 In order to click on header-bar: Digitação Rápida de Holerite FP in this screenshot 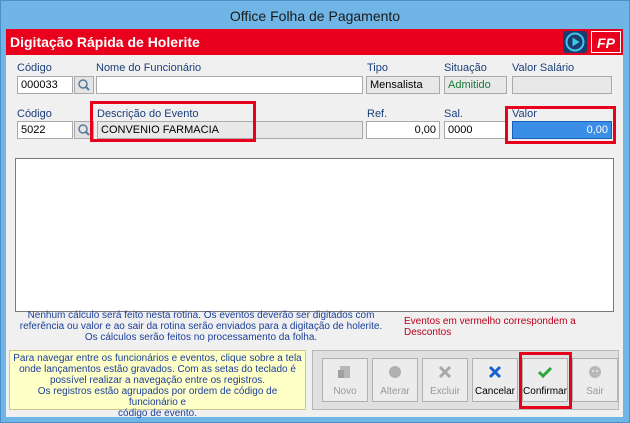, I will do `click(314, 42)`.